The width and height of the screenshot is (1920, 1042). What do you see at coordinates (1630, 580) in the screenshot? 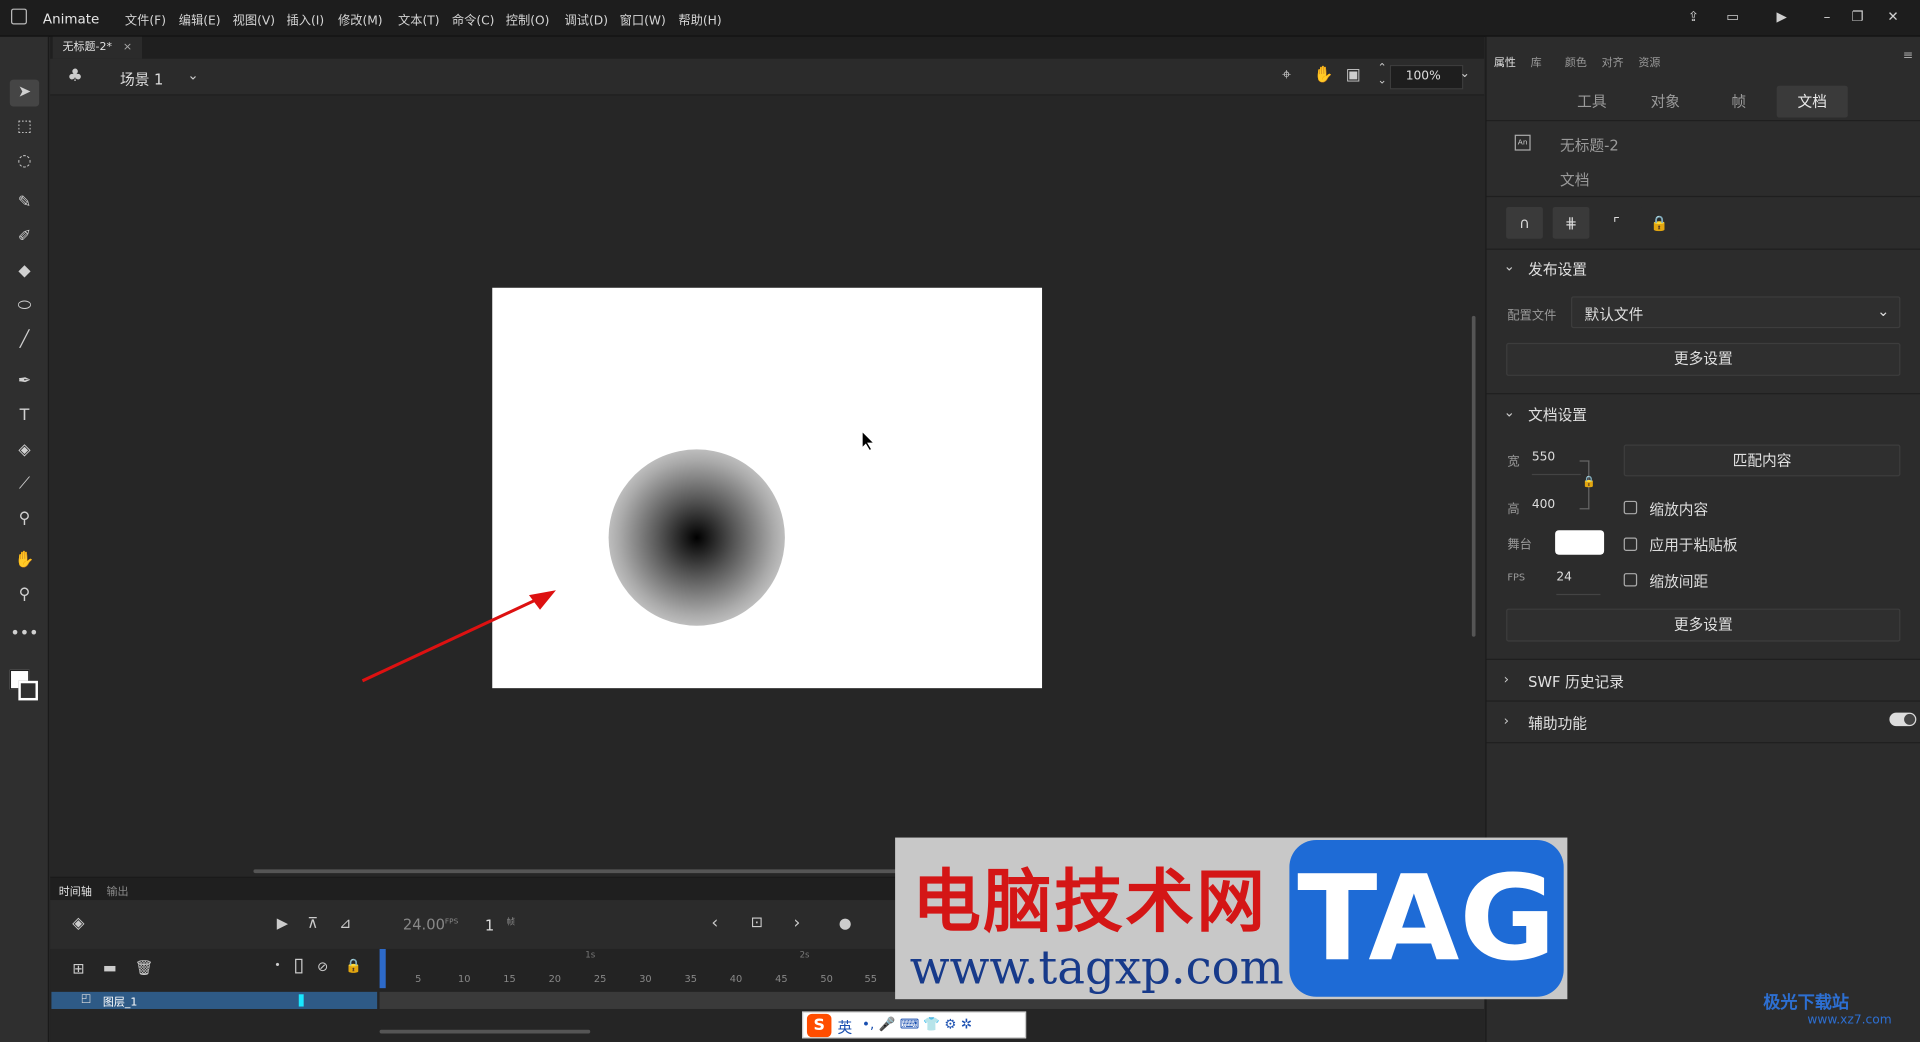
I see `scale-spacing-checkbox` at bounding box center [1630, 580].